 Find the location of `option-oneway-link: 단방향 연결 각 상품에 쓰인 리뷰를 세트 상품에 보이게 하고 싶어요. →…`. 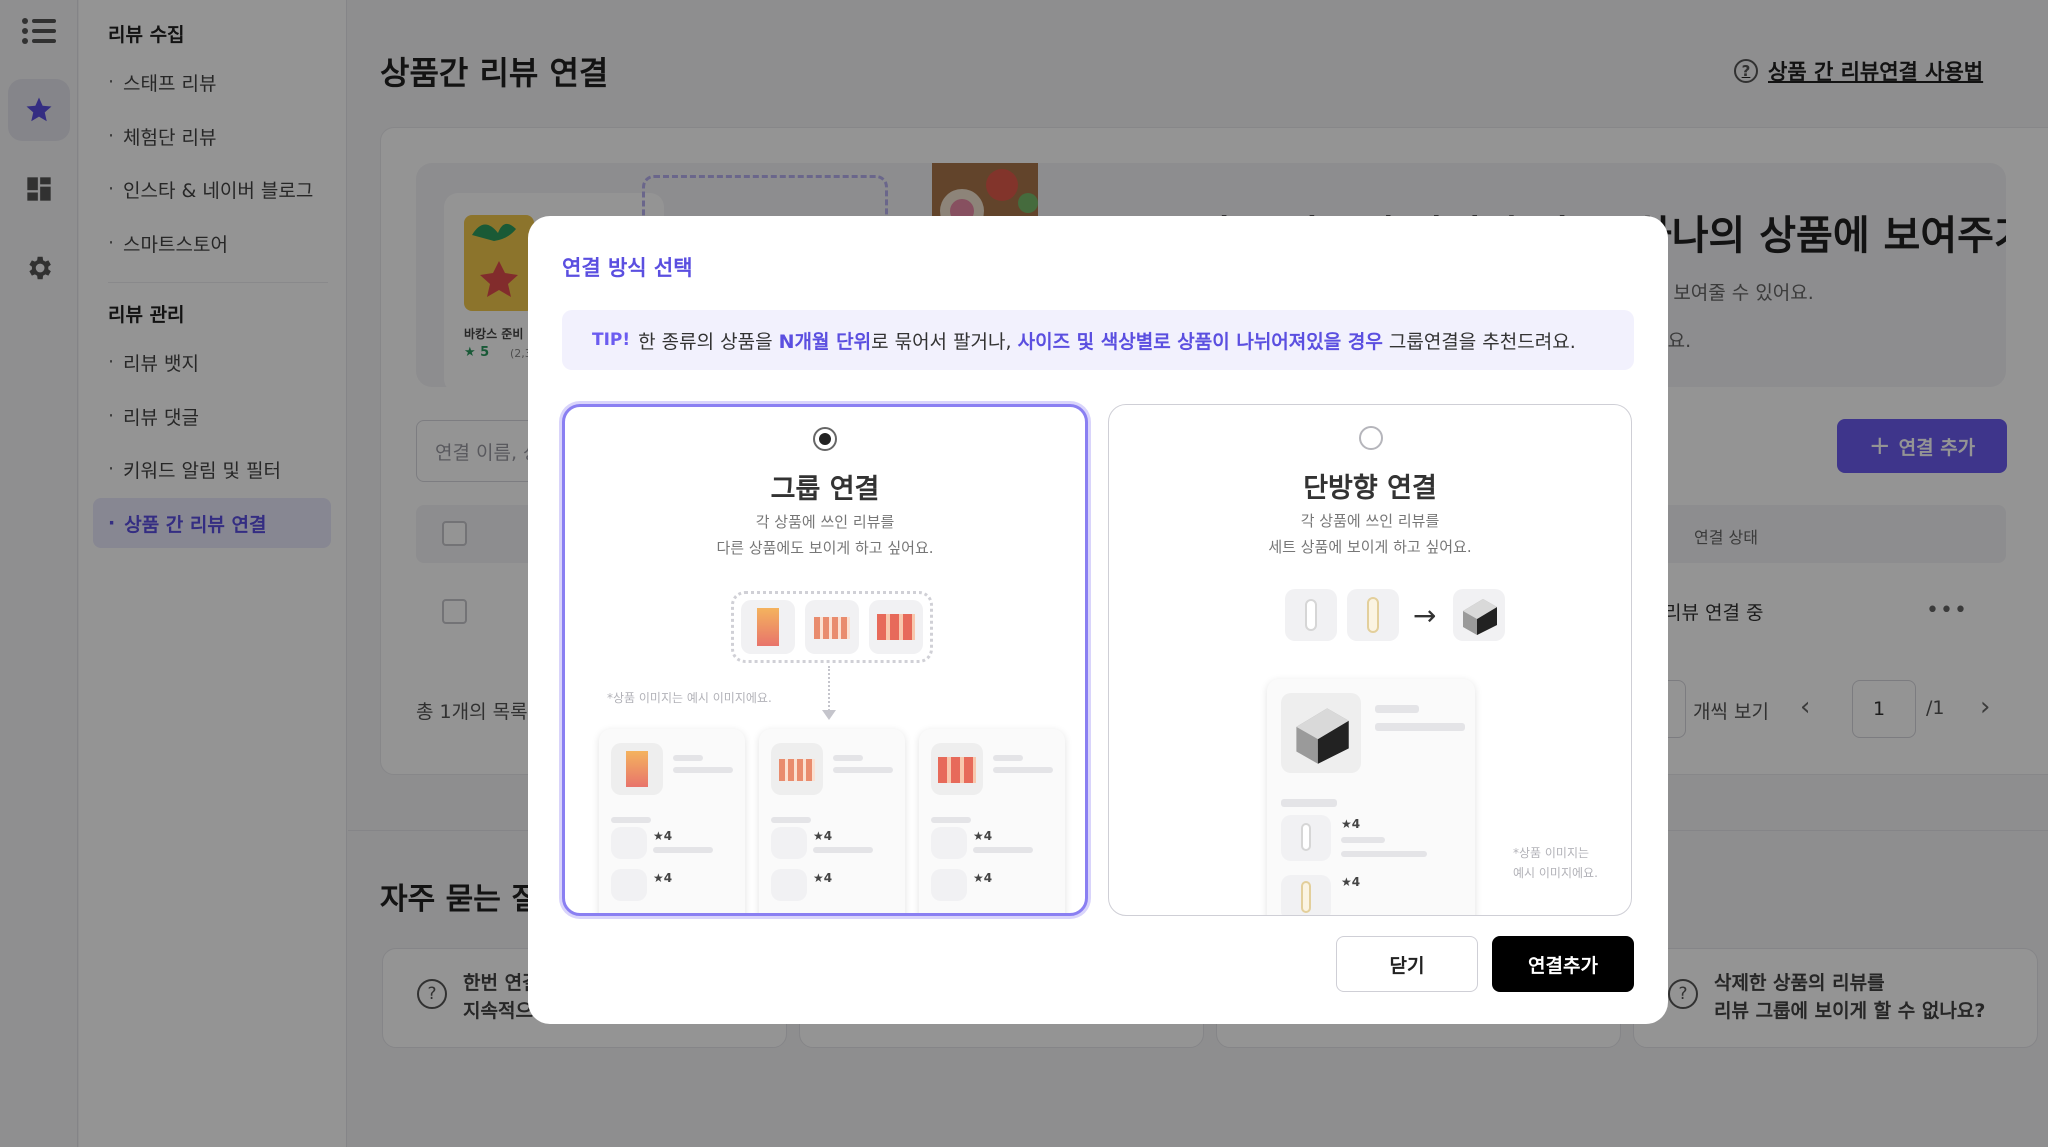

option-oneway-link: 단방향 연결 각 상품에 쓰인 리뷰를 세트 상품에 보이게 하고 싶어요. →… is located at coordinates (1370, 660).